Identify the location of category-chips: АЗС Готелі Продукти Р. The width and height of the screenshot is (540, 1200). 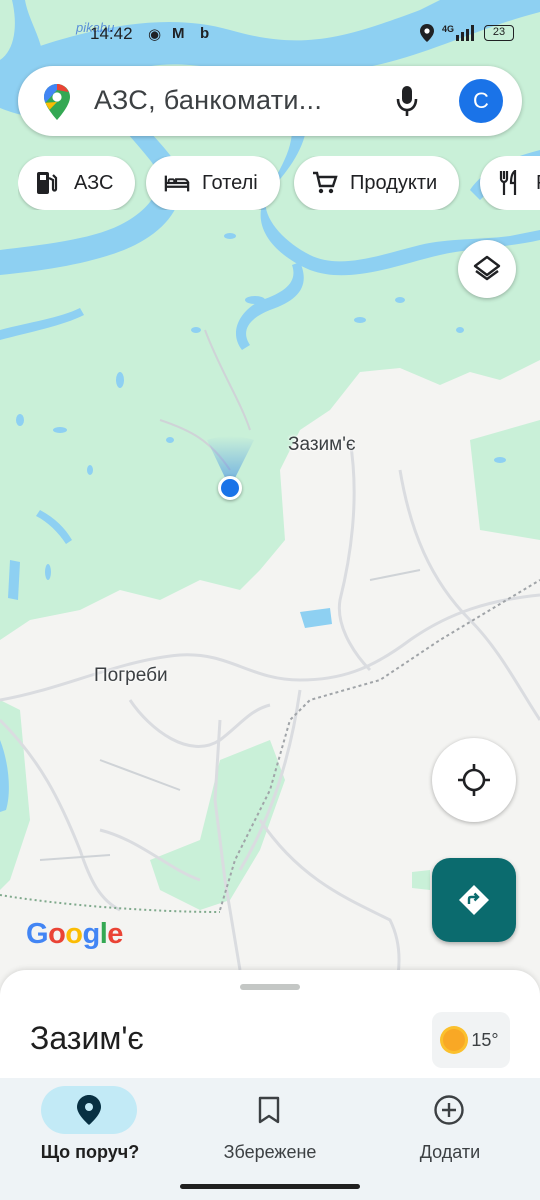
(279, 183).